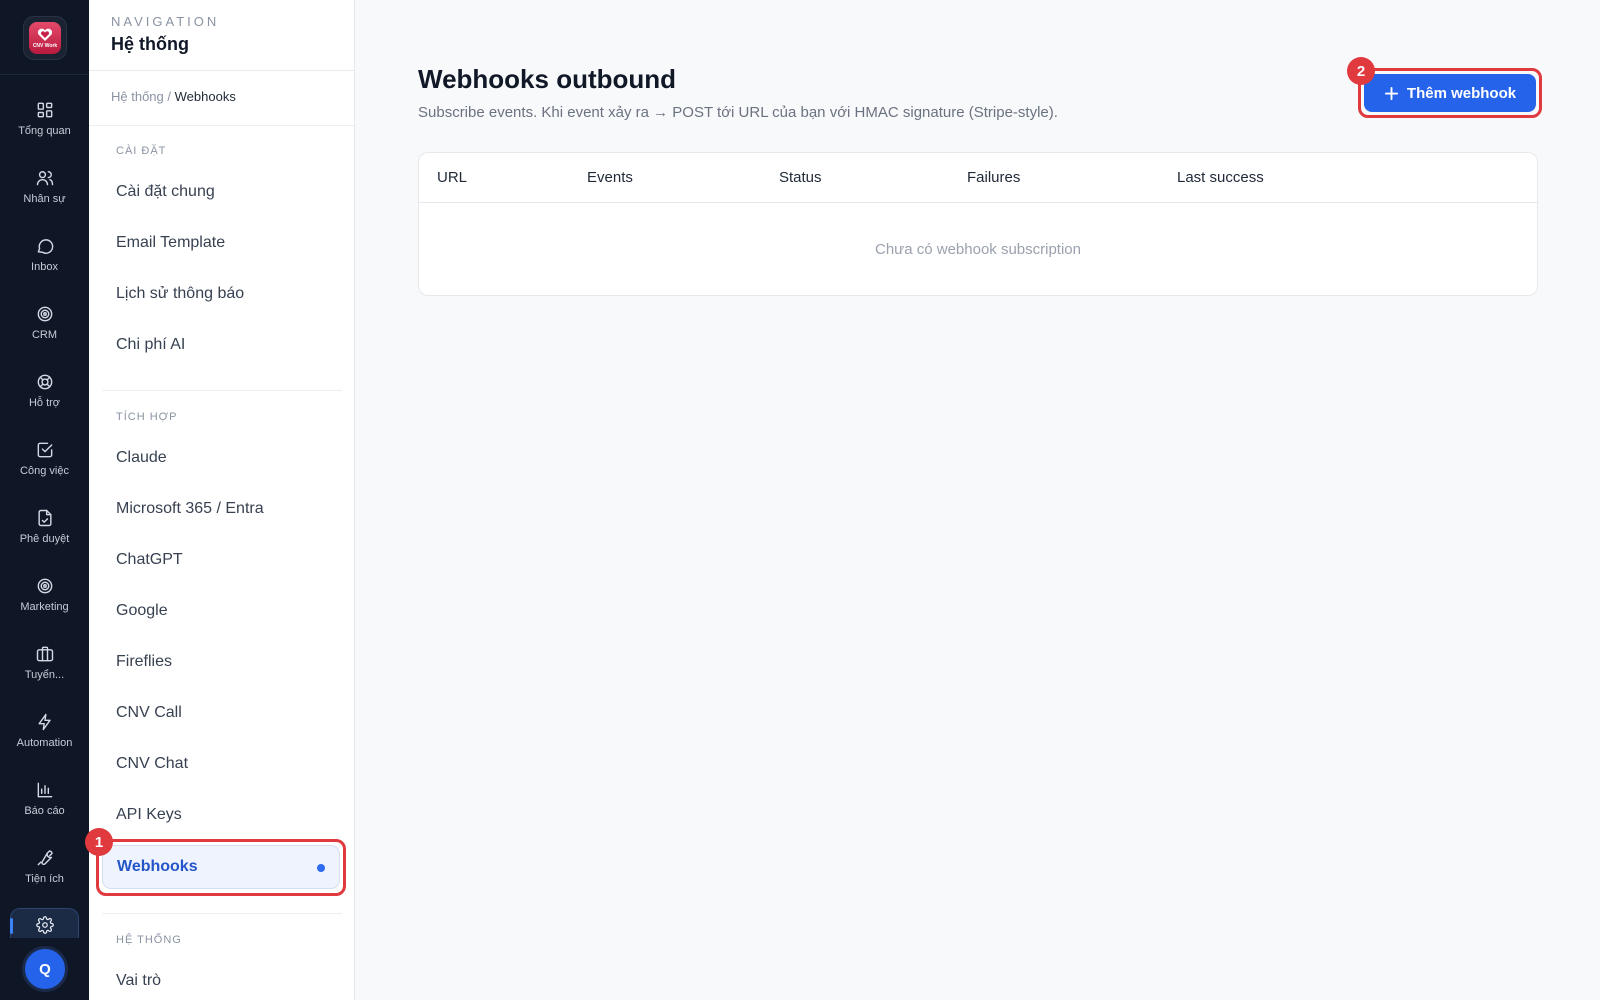  What do you see at coordinates (165, 21) in the screenshot?
I see `sidebar-kicker: NAVIGATION` at bounding box center [165, 21].